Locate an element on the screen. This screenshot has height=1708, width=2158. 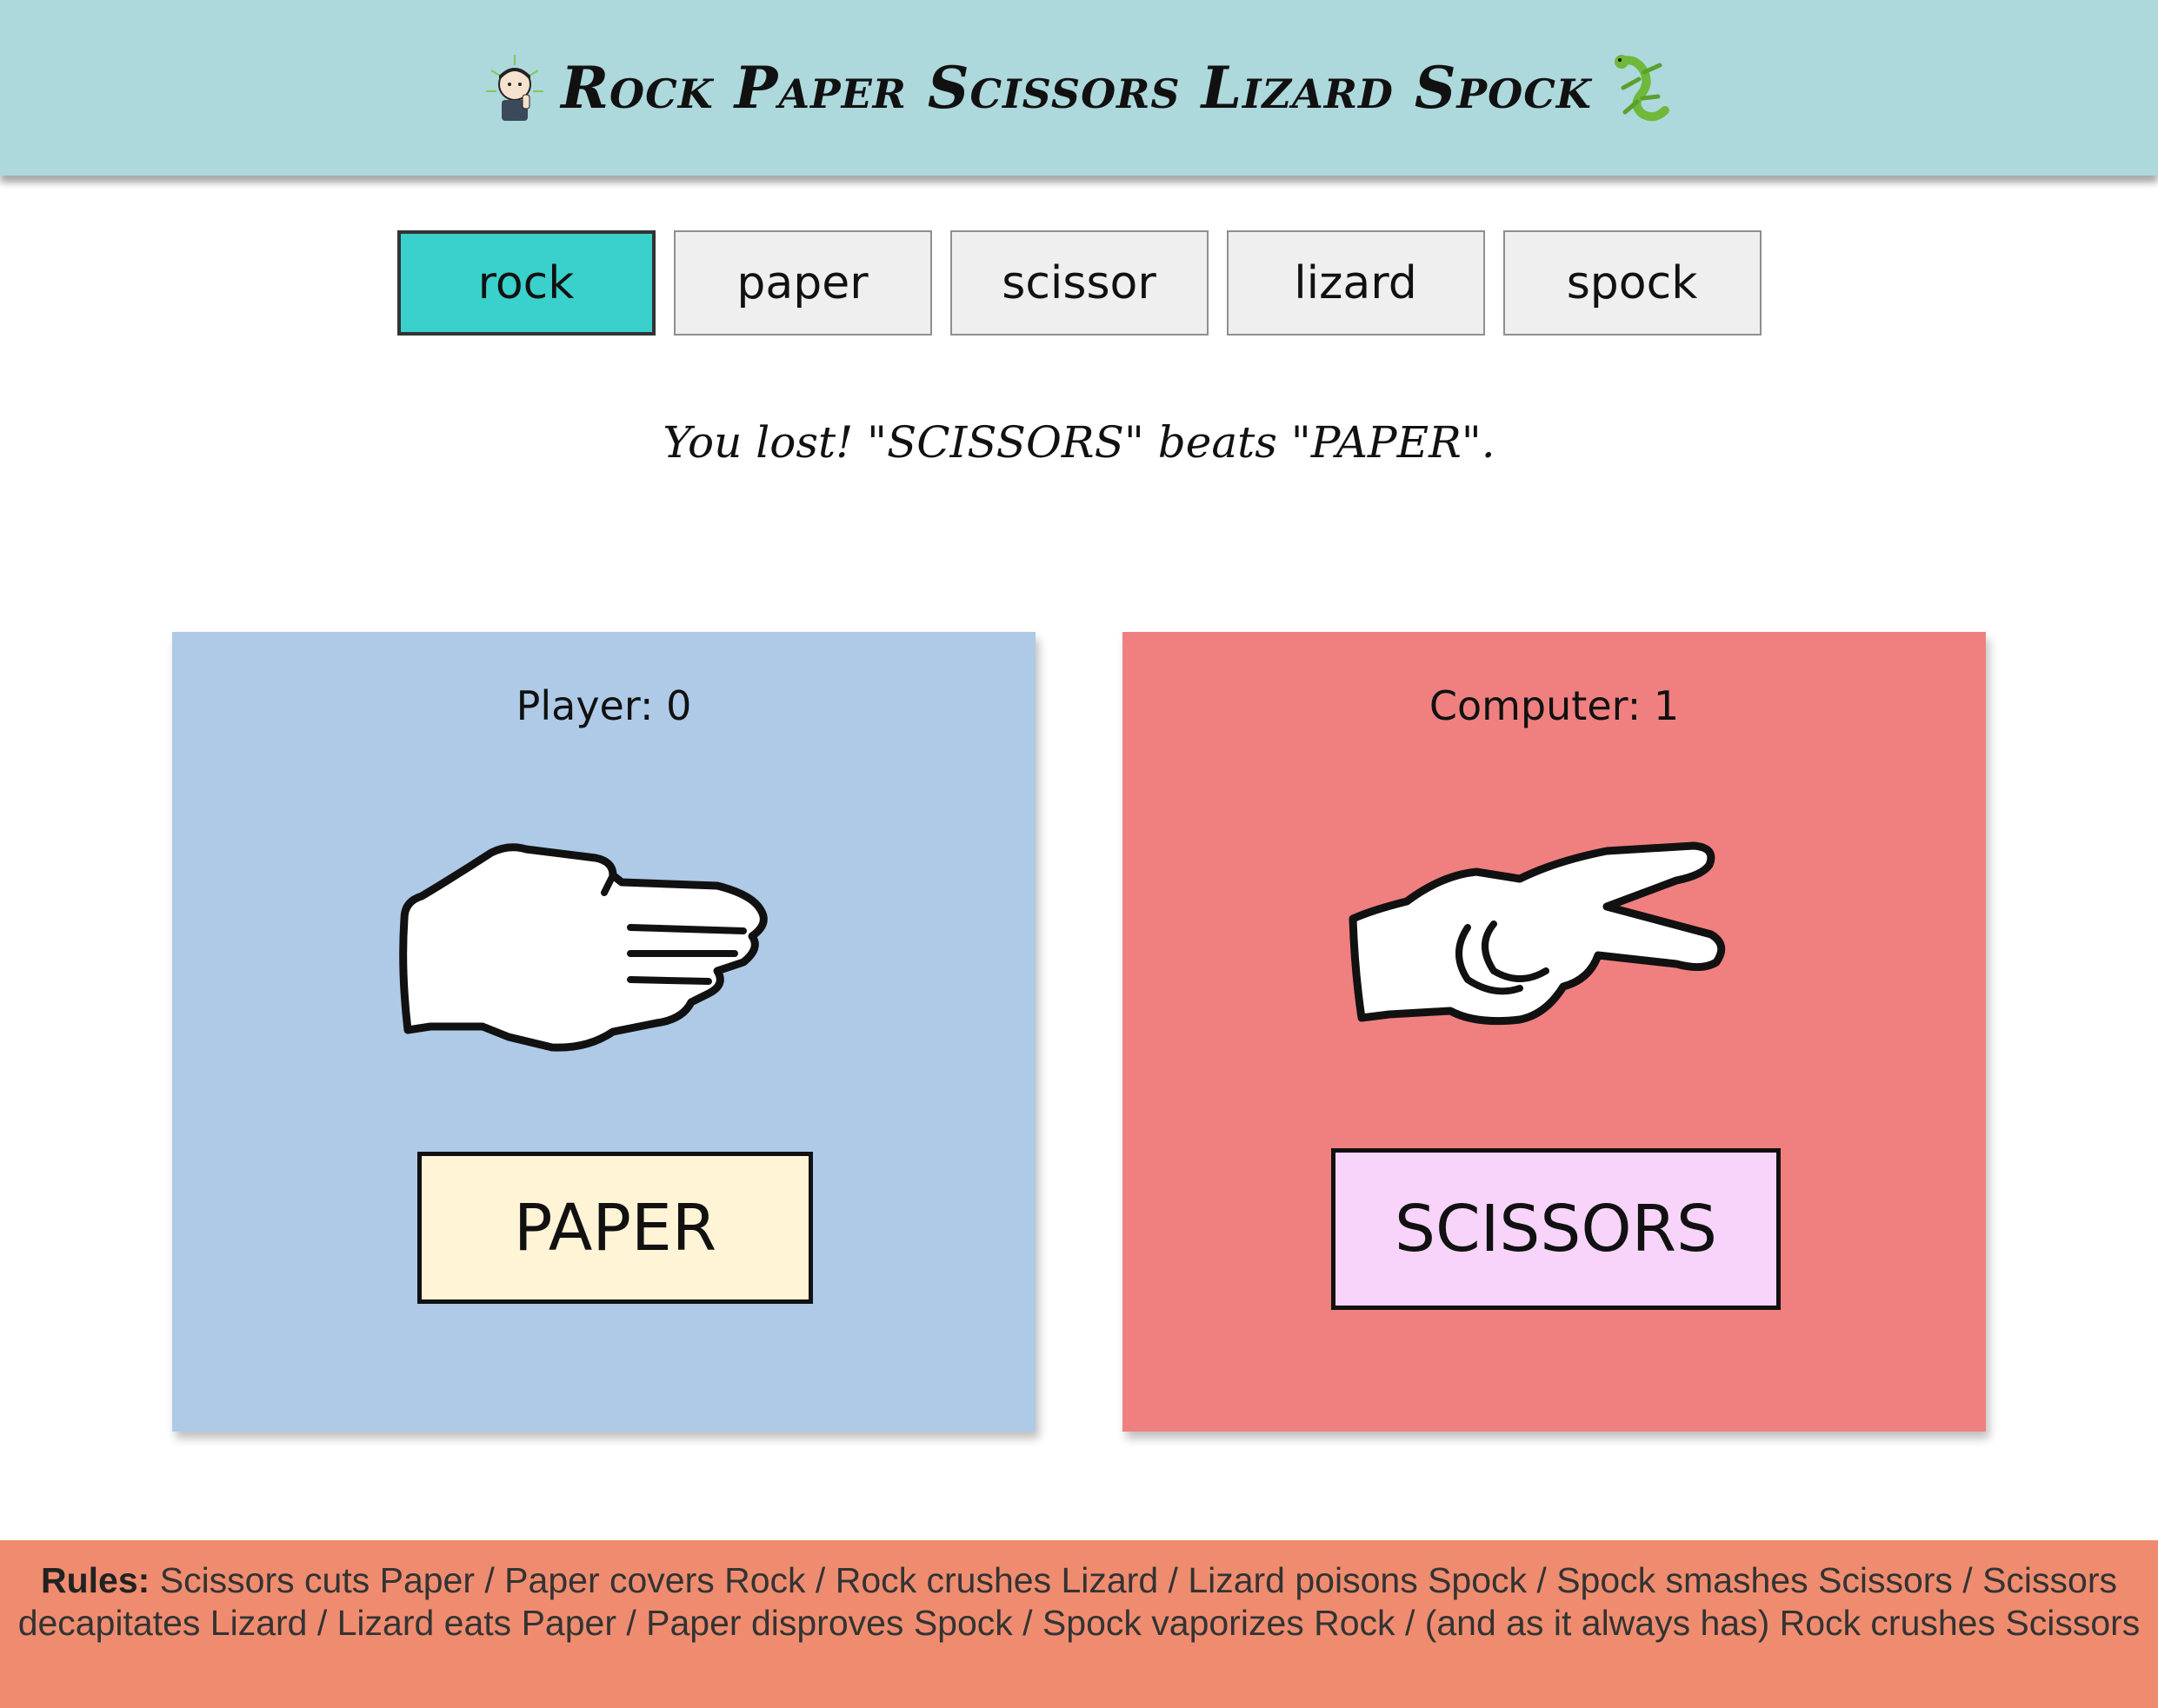
player-score: Player: 0 is located at coordinates (604, 705).